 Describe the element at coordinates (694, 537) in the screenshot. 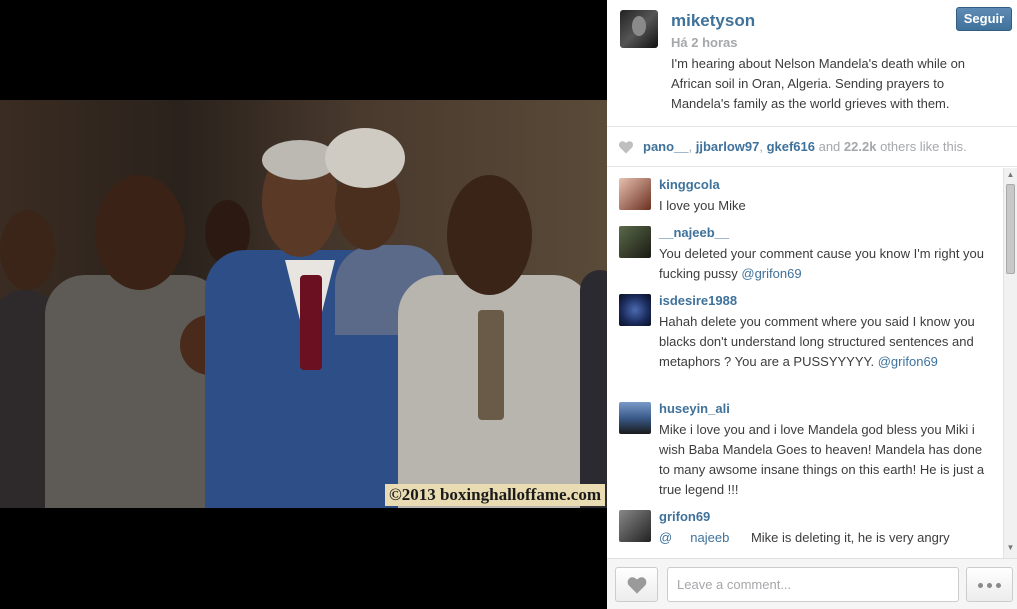

I see `comment-mention: @ najeeb` at that location.